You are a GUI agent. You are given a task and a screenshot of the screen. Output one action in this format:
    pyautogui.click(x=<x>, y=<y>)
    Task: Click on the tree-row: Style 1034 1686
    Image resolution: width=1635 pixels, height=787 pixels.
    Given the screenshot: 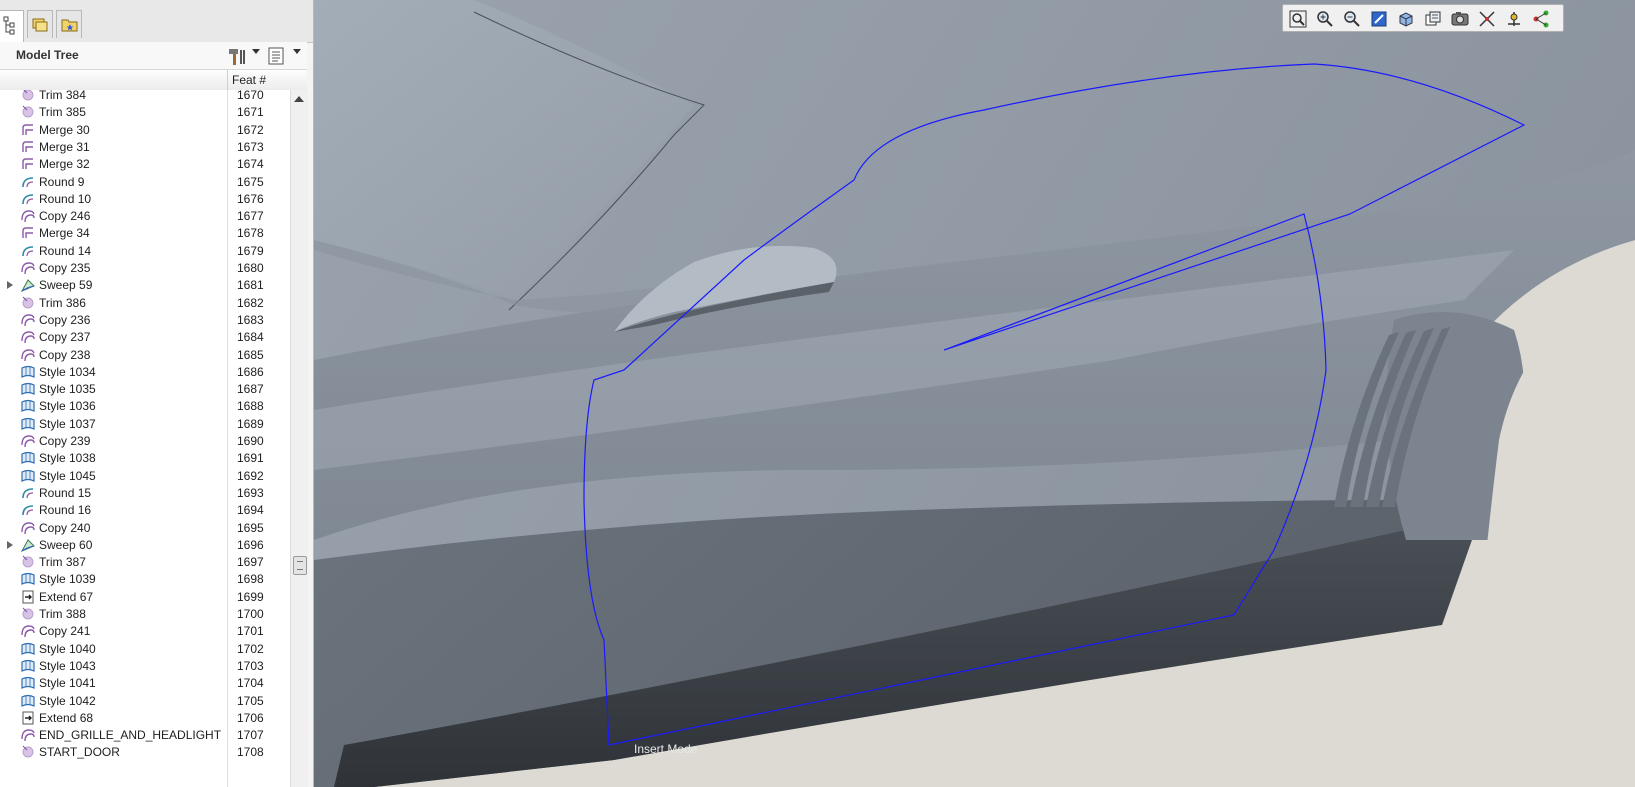 What is the action you would take?
    pyautogui.click(x=145, y=372)
    